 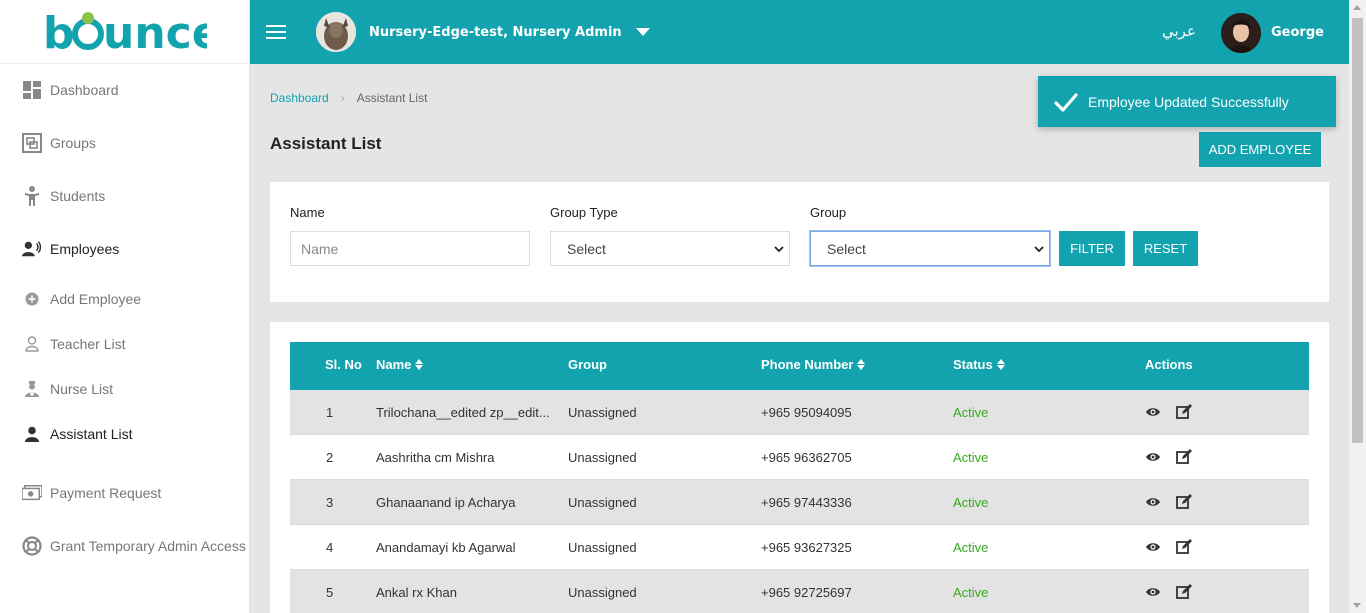 What do you see at coordinates (435, 457) in the screenshot?
I see `cell-name: Aashritha cm Mishra` at bounding box center [435, 457].